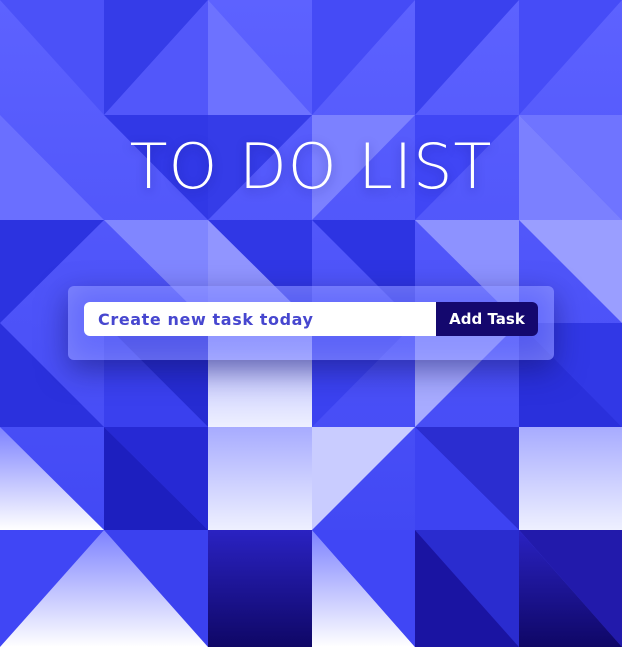  What do you see at coordinates (311, 166) in the screenshot?
I see `page-title: TO DO LIST` at bounding box center [311, 166].